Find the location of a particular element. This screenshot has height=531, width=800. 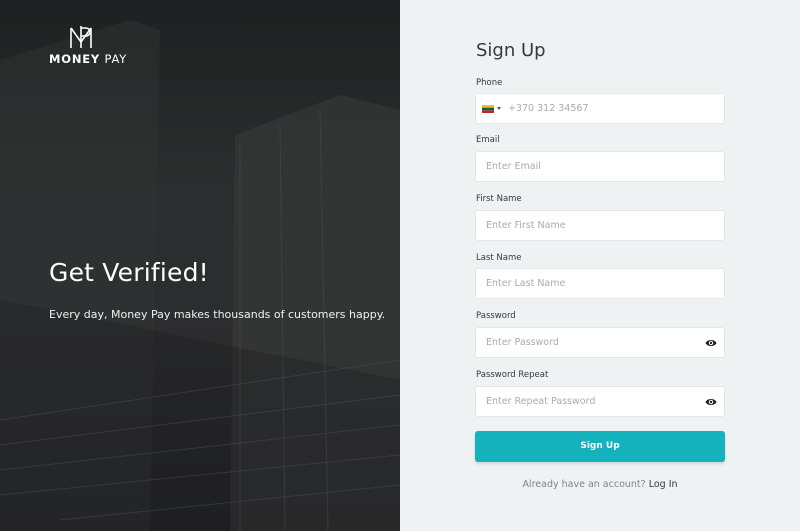

email-input: Enter Email is located at coordinates (600, 166).